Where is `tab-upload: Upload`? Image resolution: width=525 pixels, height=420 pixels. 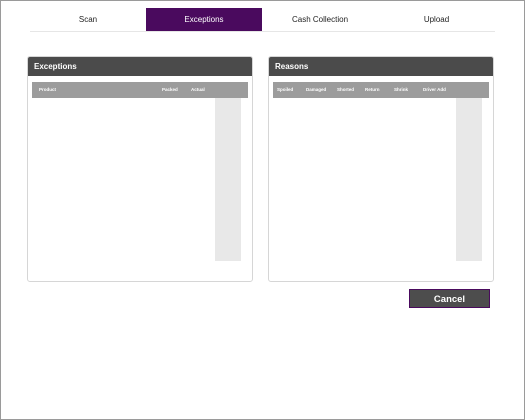
tab-upload: Upload is located at coordinates (436, 19).